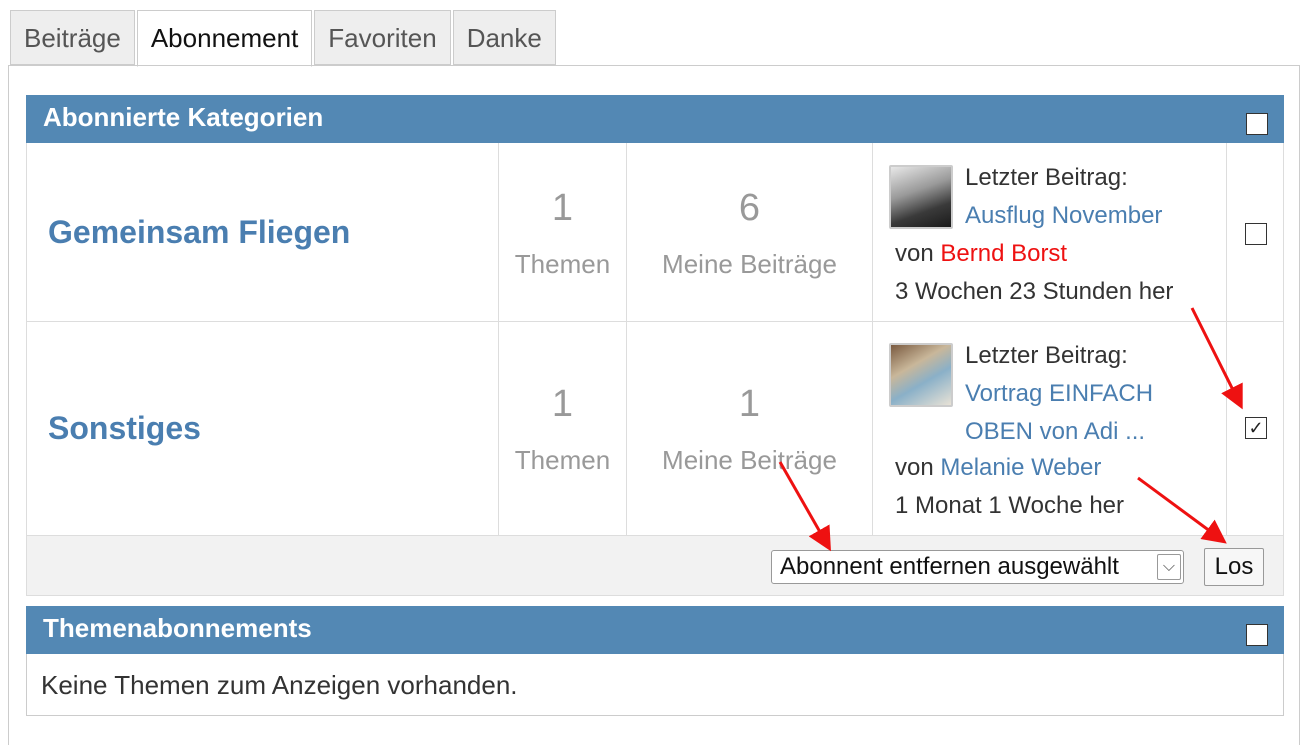 This screenshot has height=745, width=1307. What do you see at coordinates (749, 208) in the screenshot?
I see `posts-count: 6` at bounding box center [749, 208].